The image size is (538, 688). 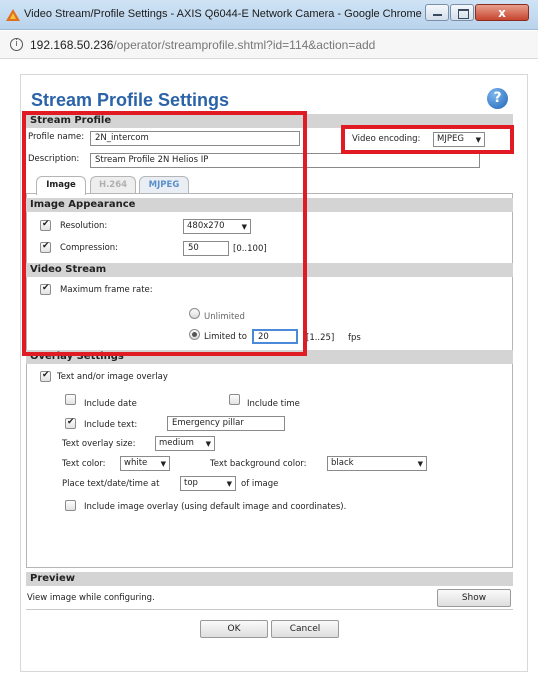 I want to click on axis-triangle-icon, so click(x=13, y=15).